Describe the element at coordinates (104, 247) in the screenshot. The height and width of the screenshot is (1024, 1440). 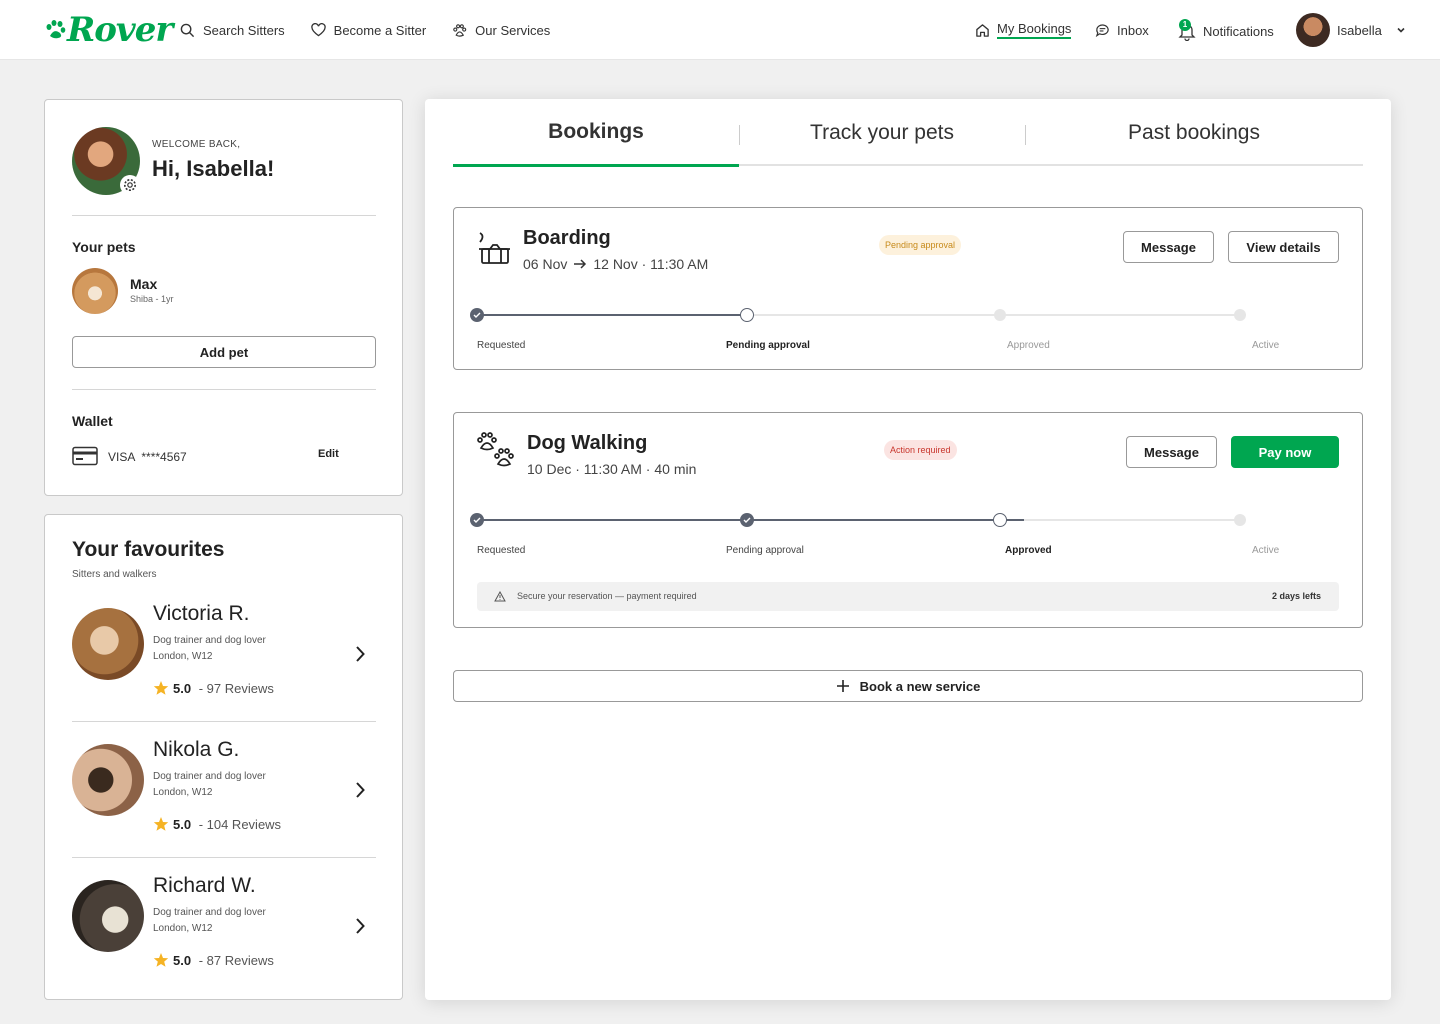
I see `your-pets-heading: Your pets` at that location.